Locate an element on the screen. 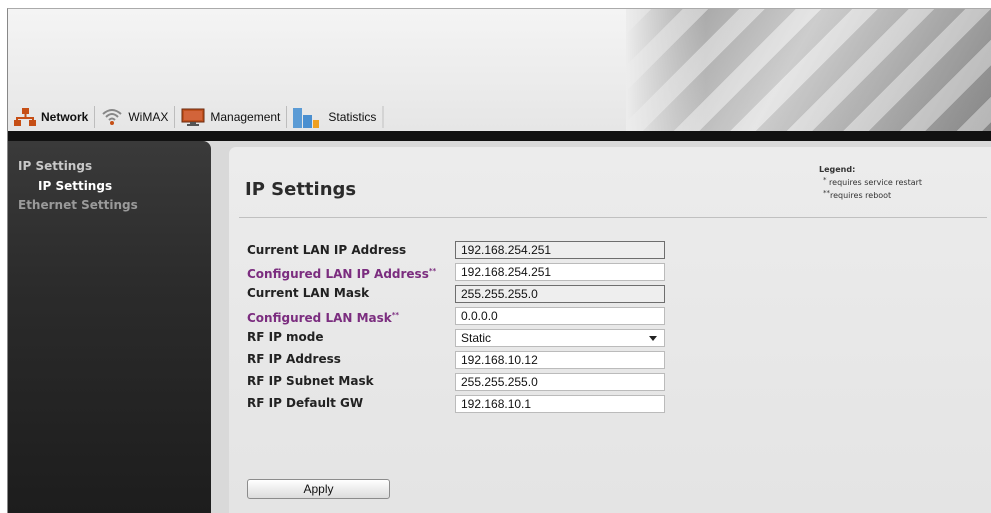 The width and height of the screenshot is (991, 513). configured-lan-ip-label: Configured LAN IP Address** is located at coordinates (342, 274).